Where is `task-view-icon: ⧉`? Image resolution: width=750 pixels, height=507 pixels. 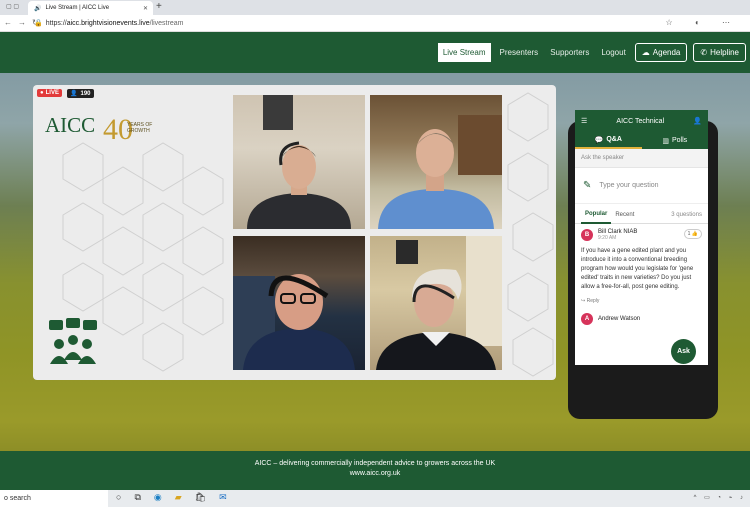
task-view-icon: ⧉ is located at coordinates (137, 497).